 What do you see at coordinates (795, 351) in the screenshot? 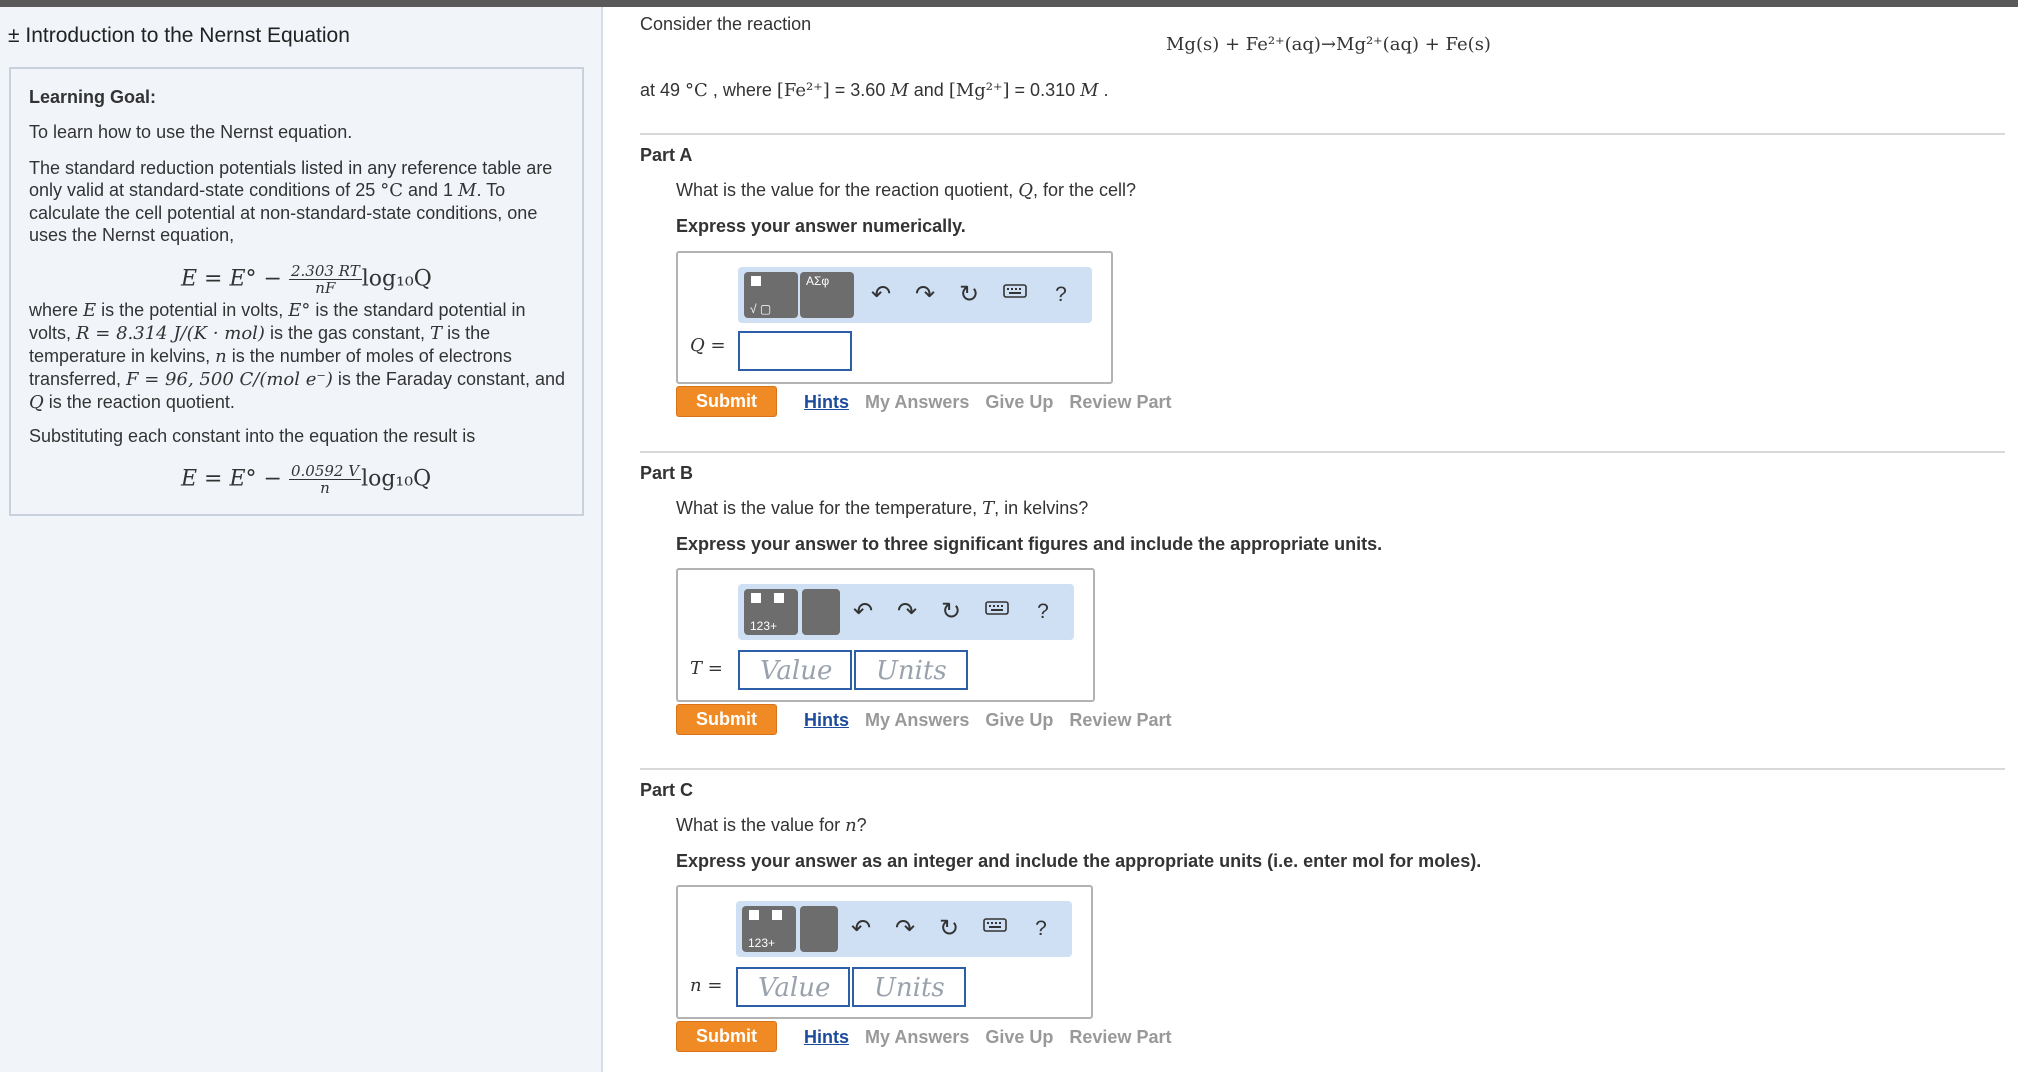
I see `part-a-answer-input` at bounding box center [795, 351].